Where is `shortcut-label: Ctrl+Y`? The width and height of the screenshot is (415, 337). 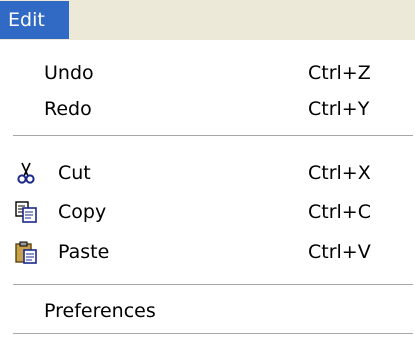
shortcut-label: Ctrl+Y is located at coordinates (339, 109).